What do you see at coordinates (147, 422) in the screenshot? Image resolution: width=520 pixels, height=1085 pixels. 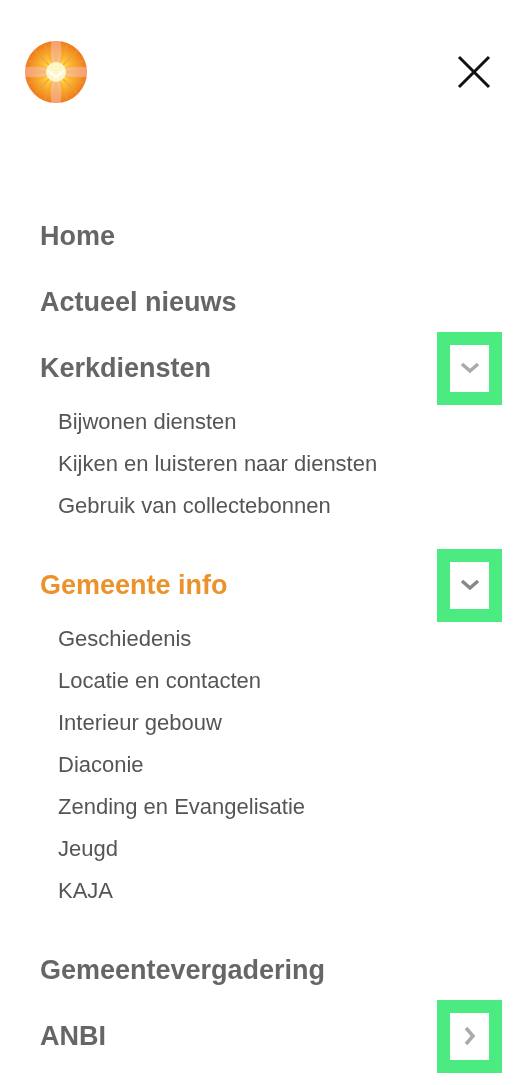 I see `submenu-item: Bijwonen diensten` at bounding box center [147, 422].